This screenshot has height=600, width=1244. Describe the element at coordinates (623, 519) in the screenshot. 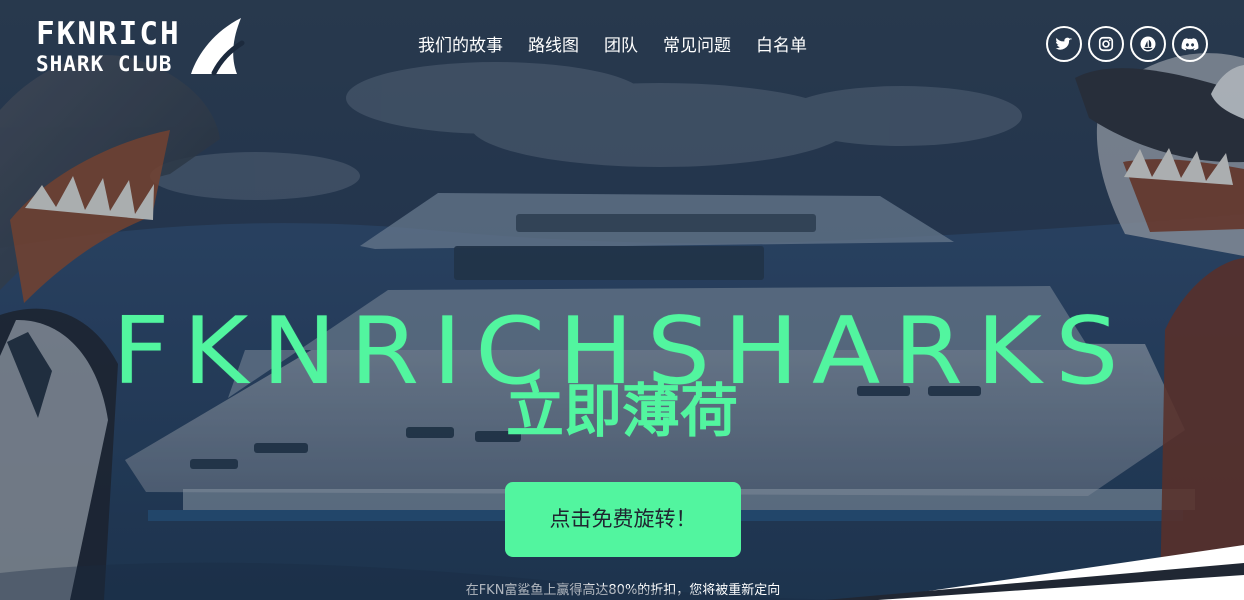

I see `free-spin-button: 点击免费旋转！` at that location.